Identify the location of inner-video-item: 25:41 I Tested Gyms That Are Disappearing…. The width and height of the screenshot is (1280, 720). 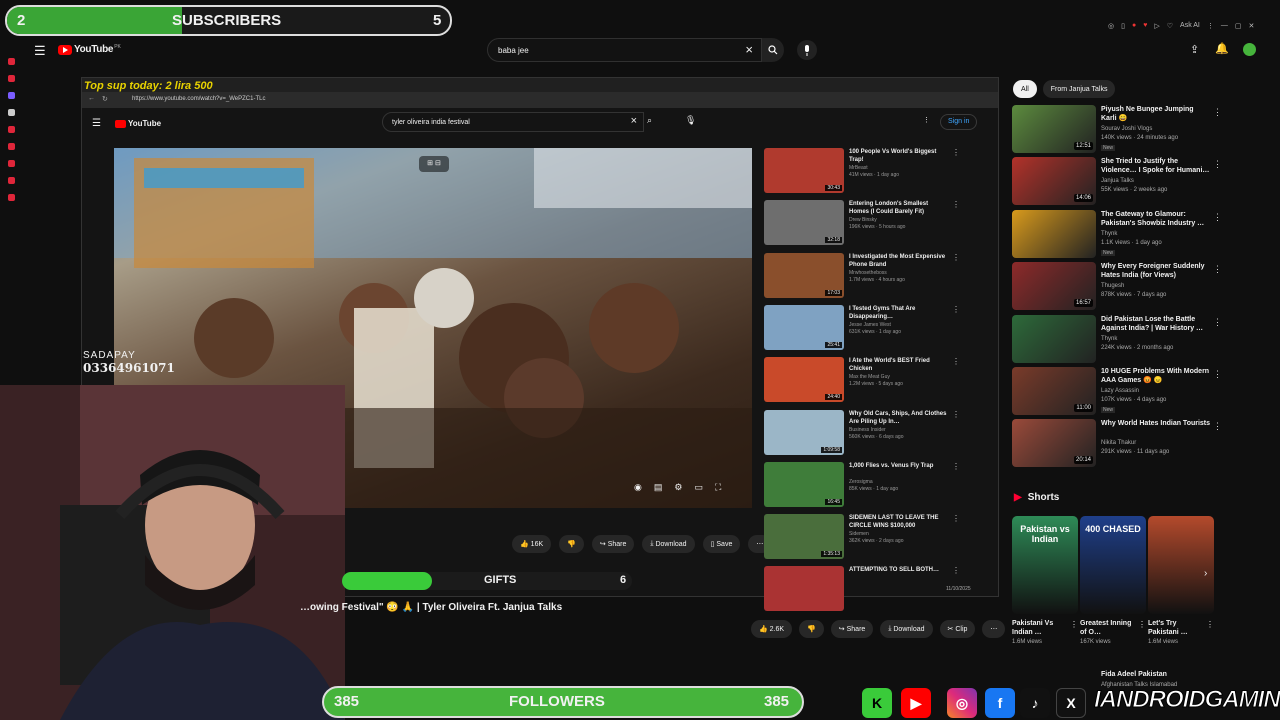
(864, 328).